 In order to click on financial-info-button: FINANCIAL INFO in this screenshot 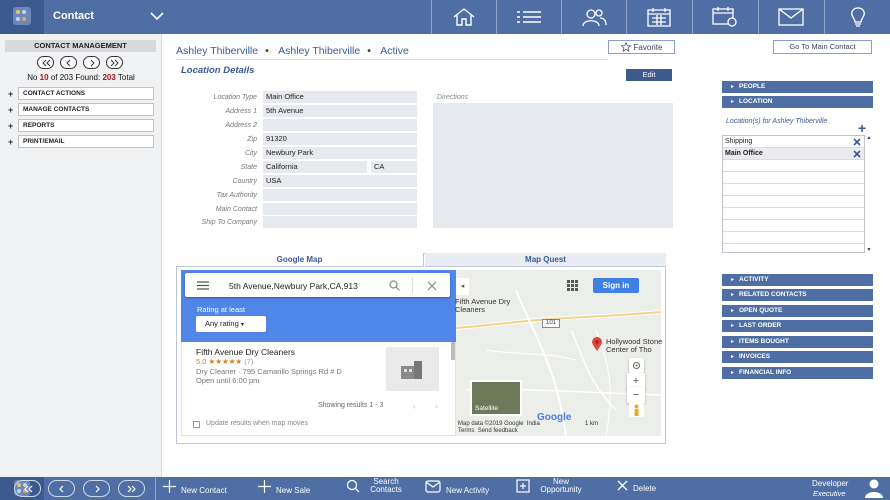, I will do `click(797, 373)`.